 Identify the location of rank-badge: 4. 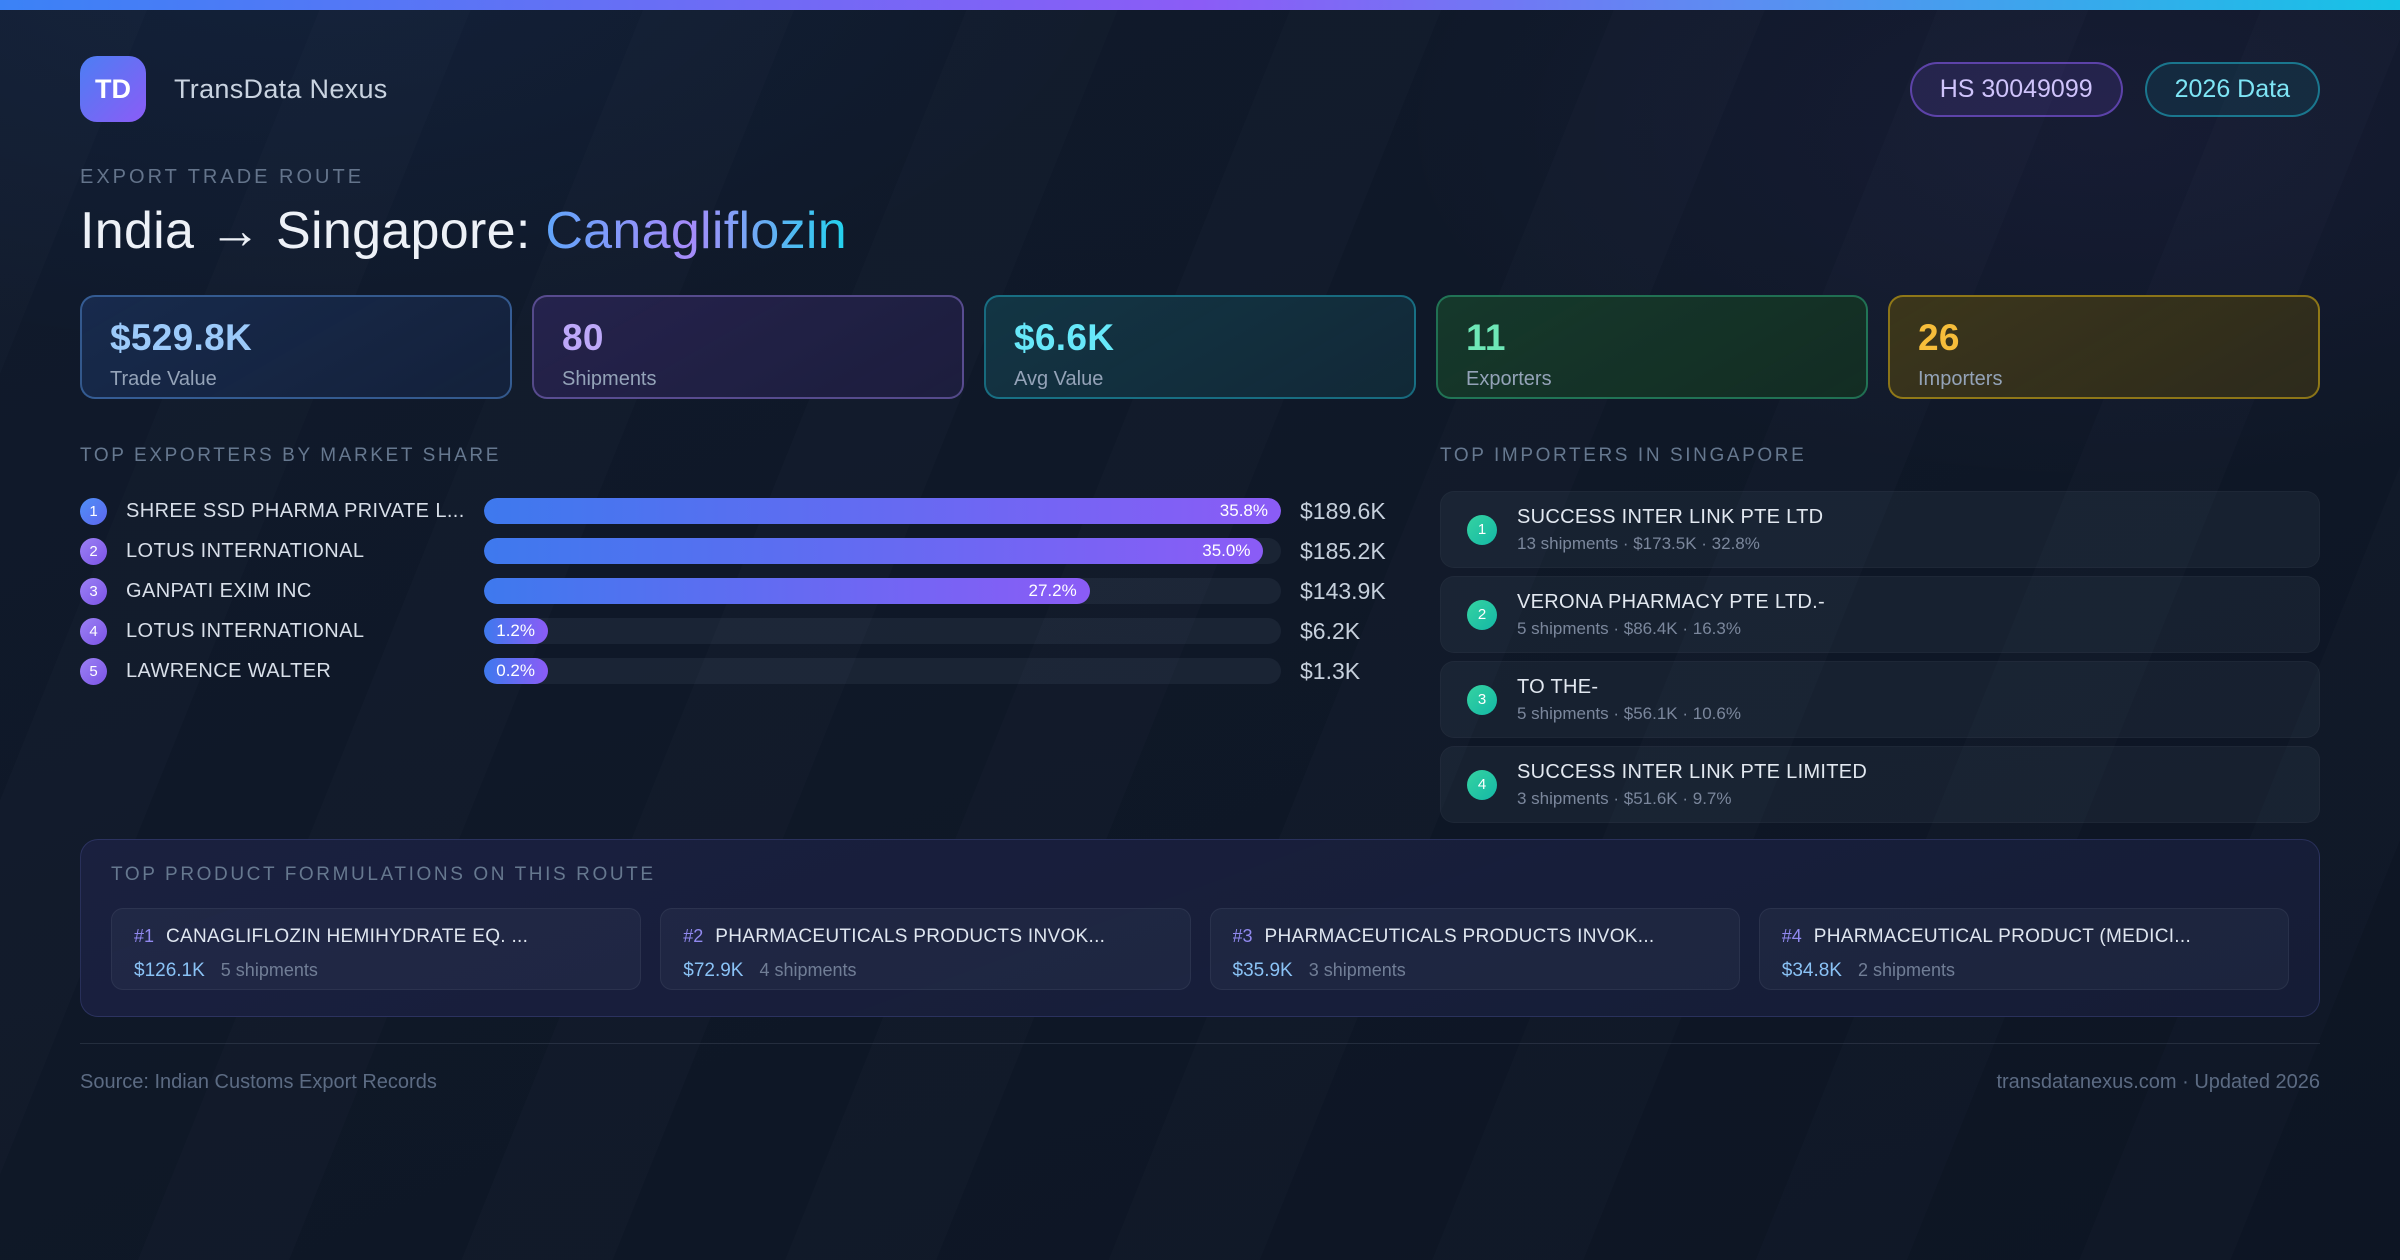
(93, 631).